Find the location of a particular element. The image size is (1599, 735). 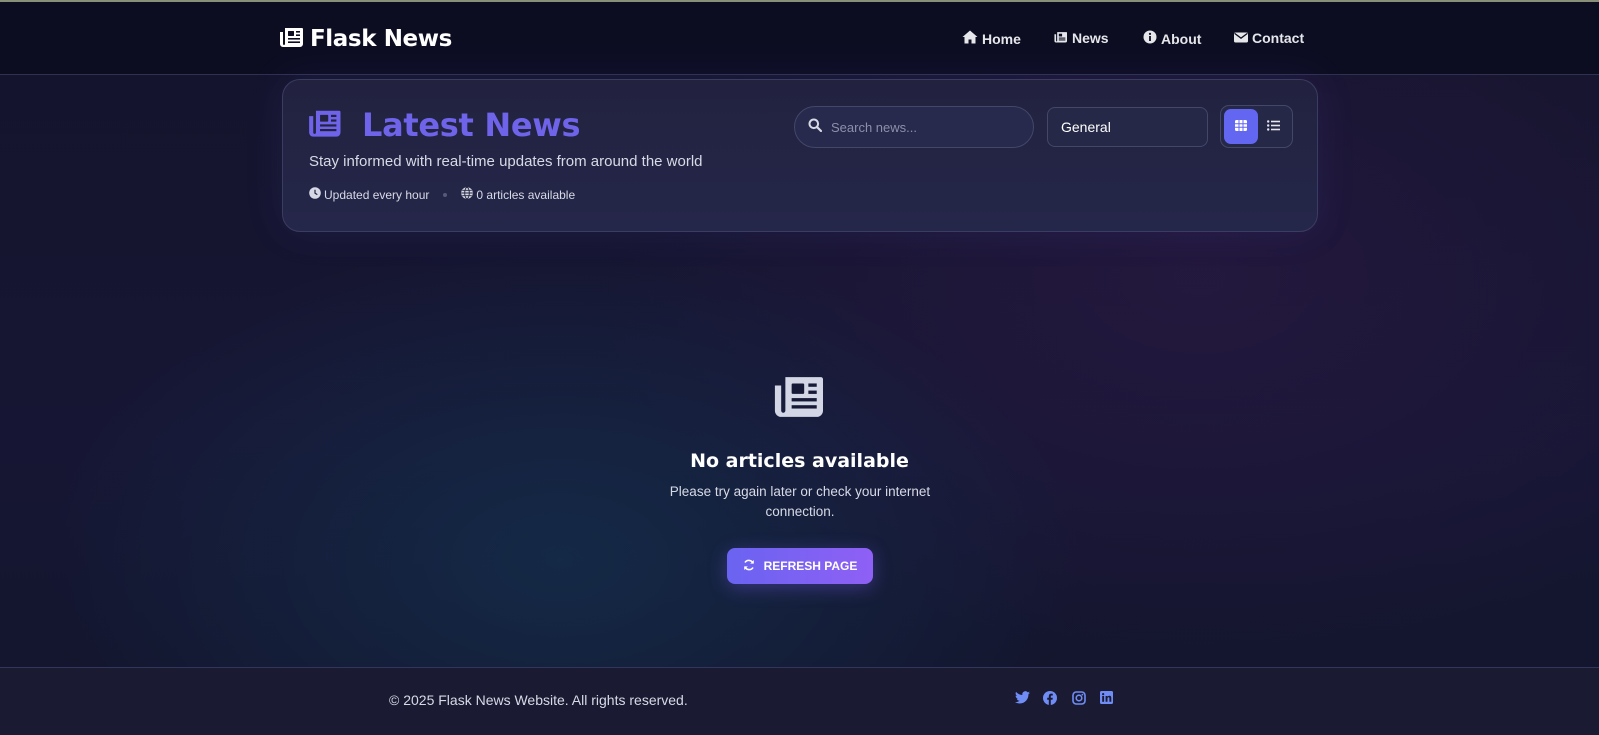

nav-about-label: About is located at coordinates (1181, 38).